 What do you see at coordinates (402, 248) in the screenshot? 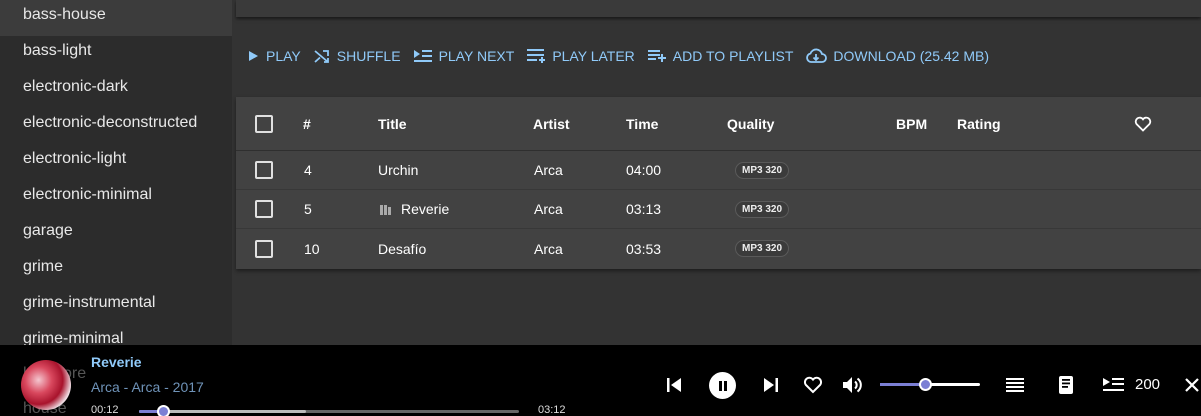
I see `track-title: Desafío` at bounding box center [402, 248].